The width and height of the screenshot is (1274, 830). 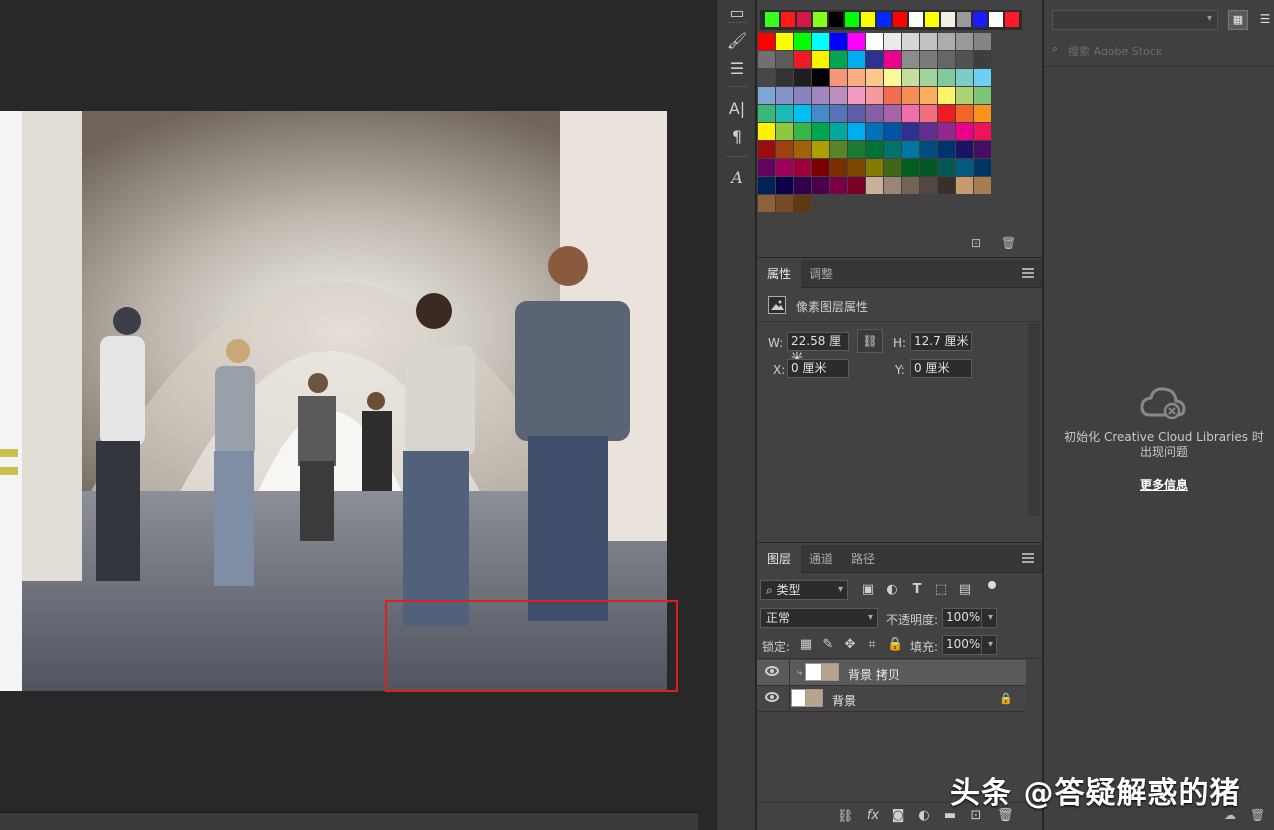 I want to click on tab-layers: 图层, so click(x=779, y=559).